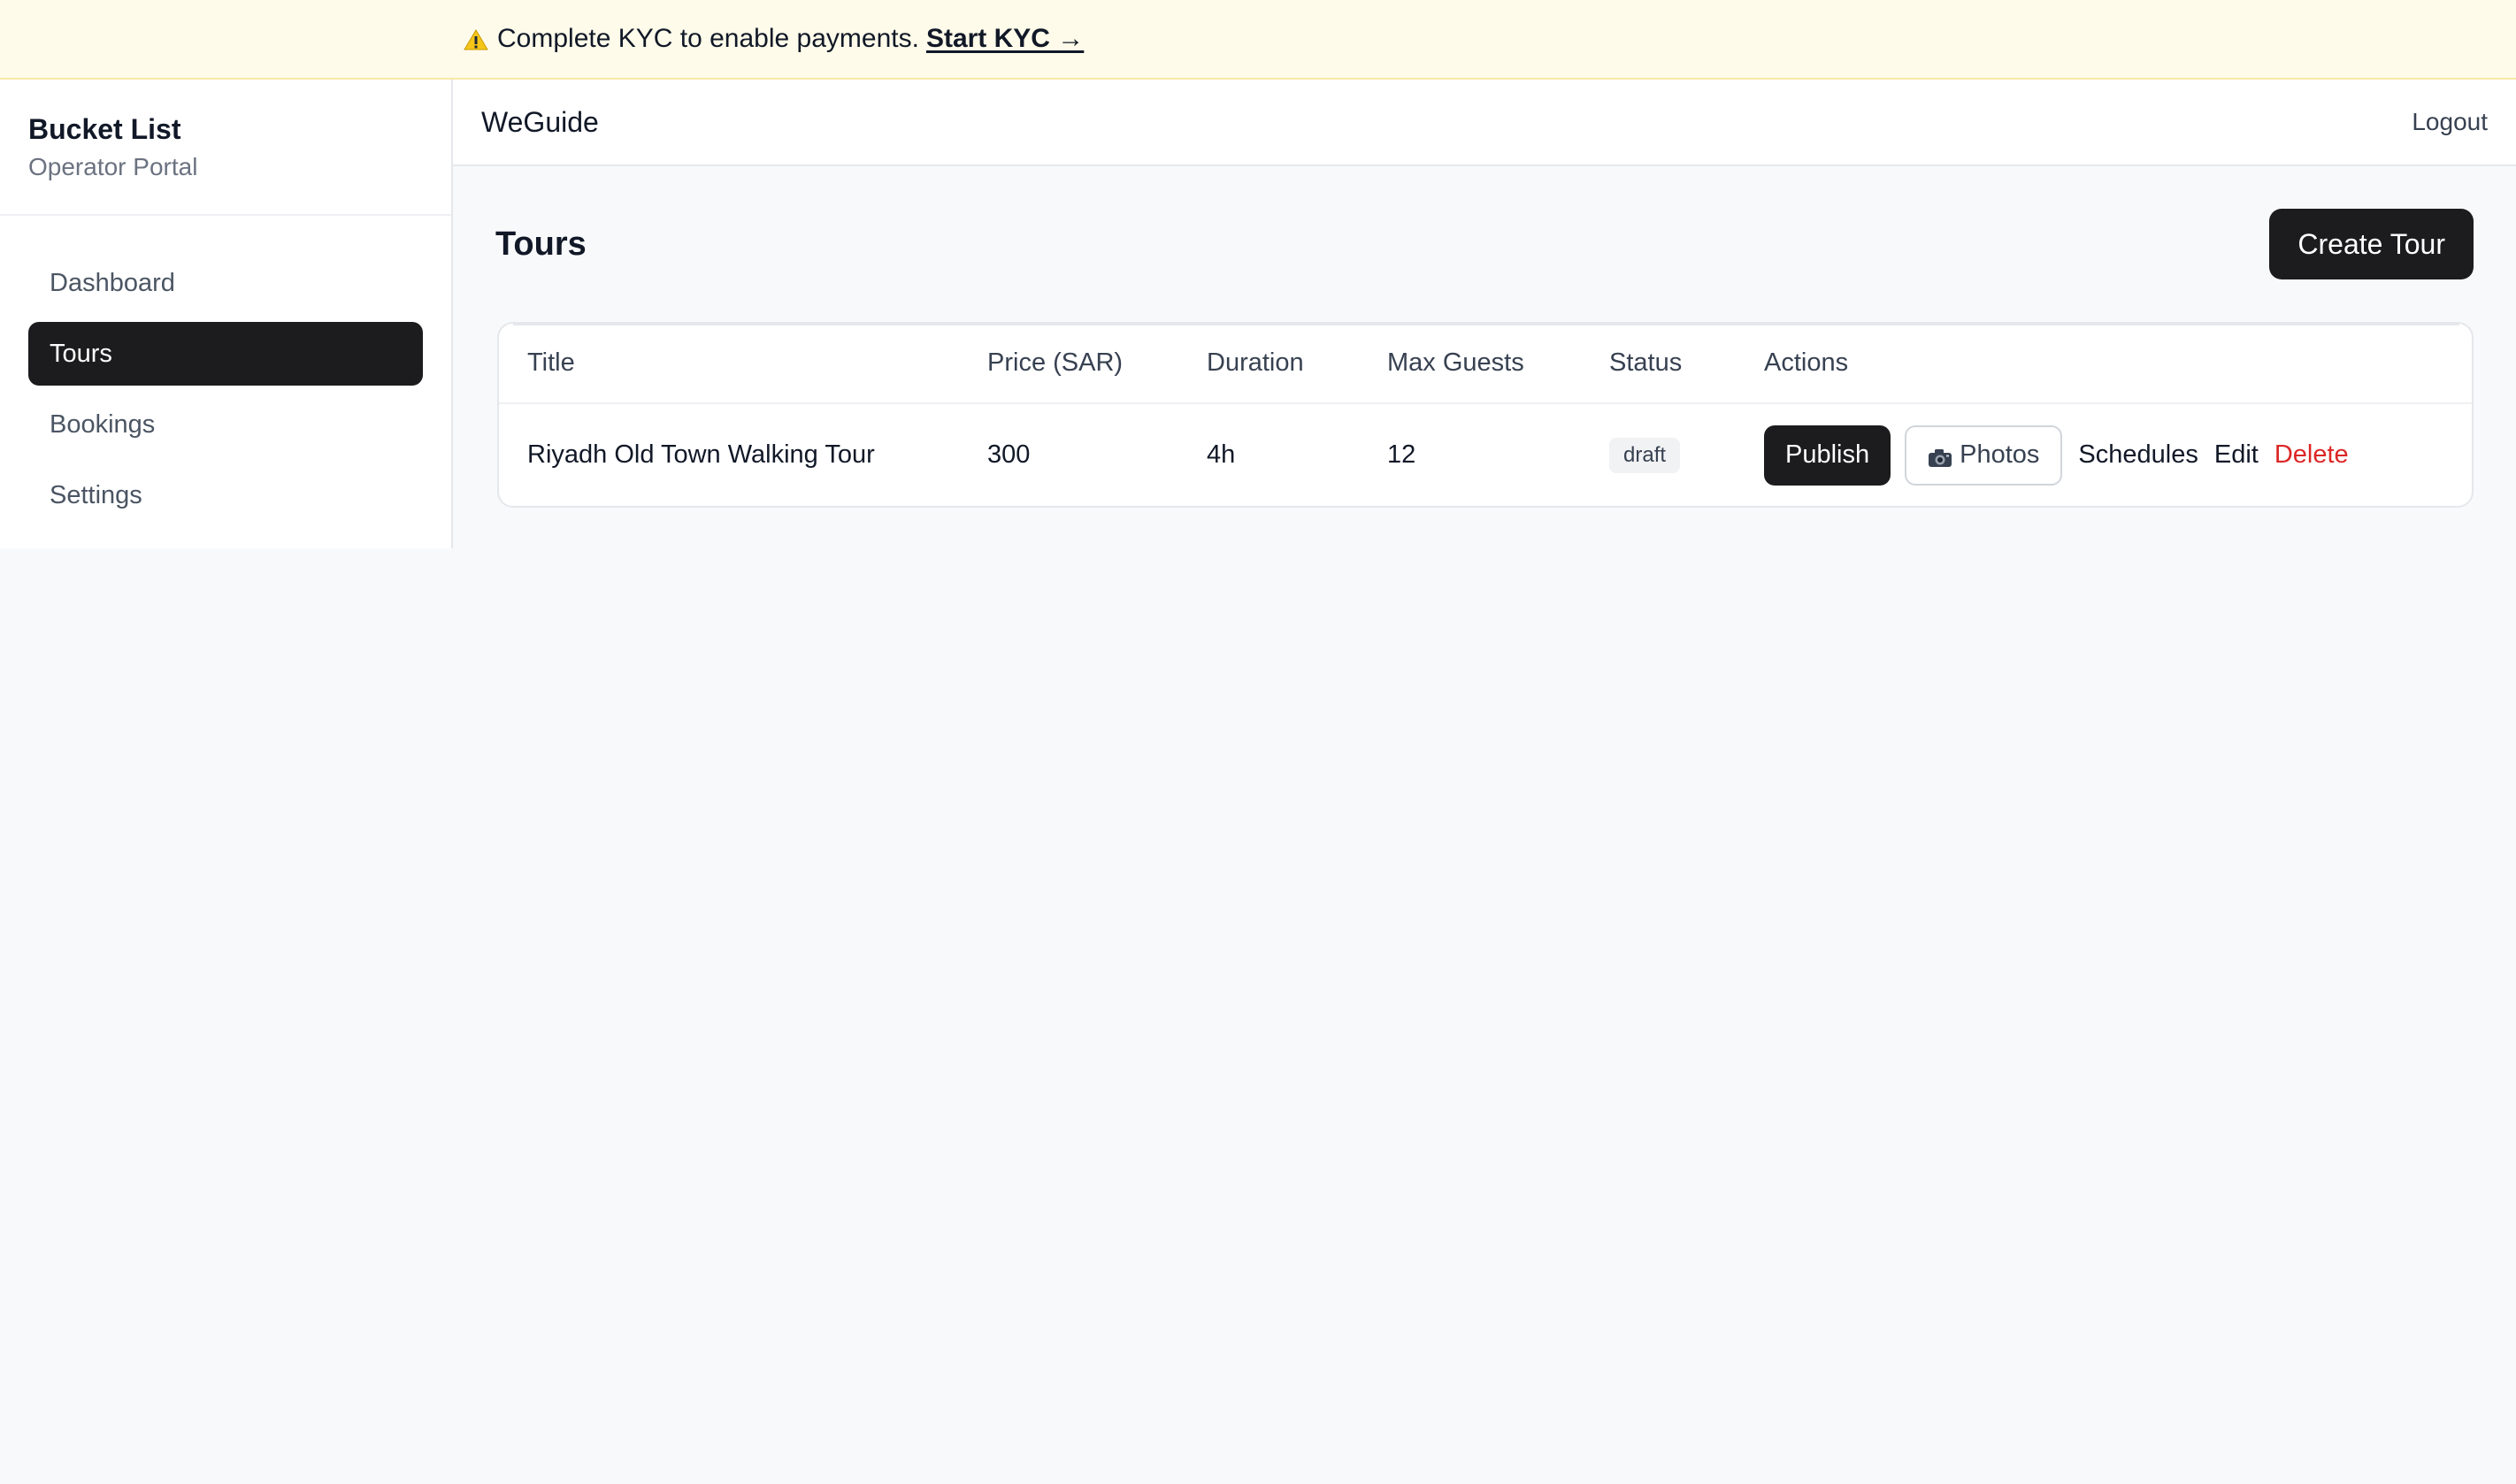 The width and height of the screenshot is (2516, 1484). Describe the element at coordinates (1485, 244) in the screenshot. I see `page-header: Tours Create Tour` at that location.